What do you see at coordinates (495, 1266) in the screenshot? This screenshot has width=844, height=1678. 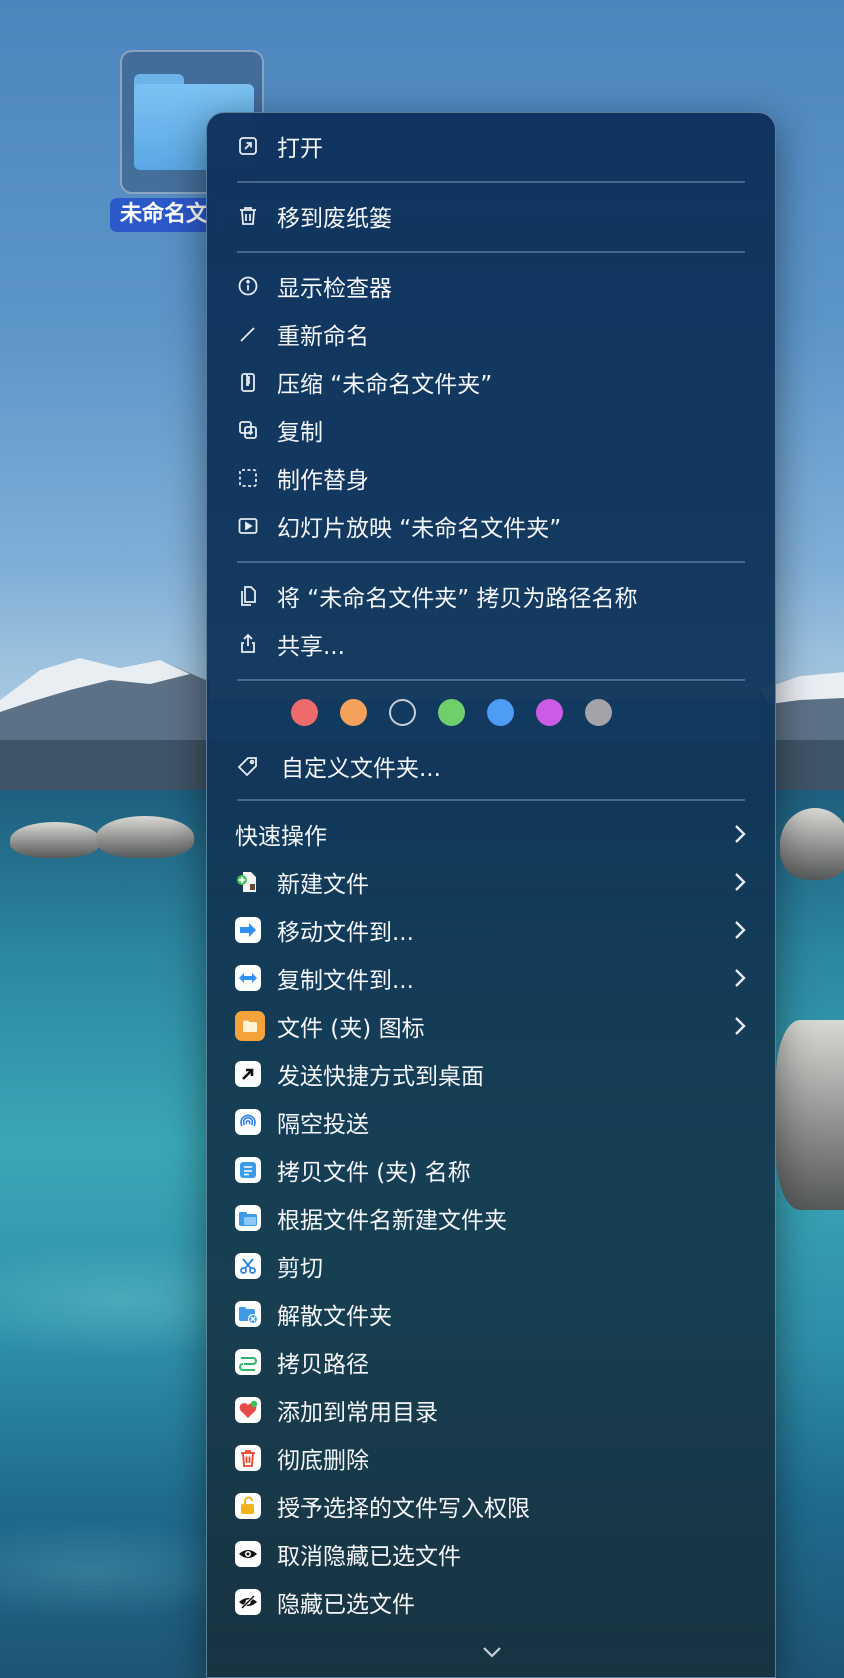 I see `menu-item-cut: 剪切` at bounding box center [495, 1266].